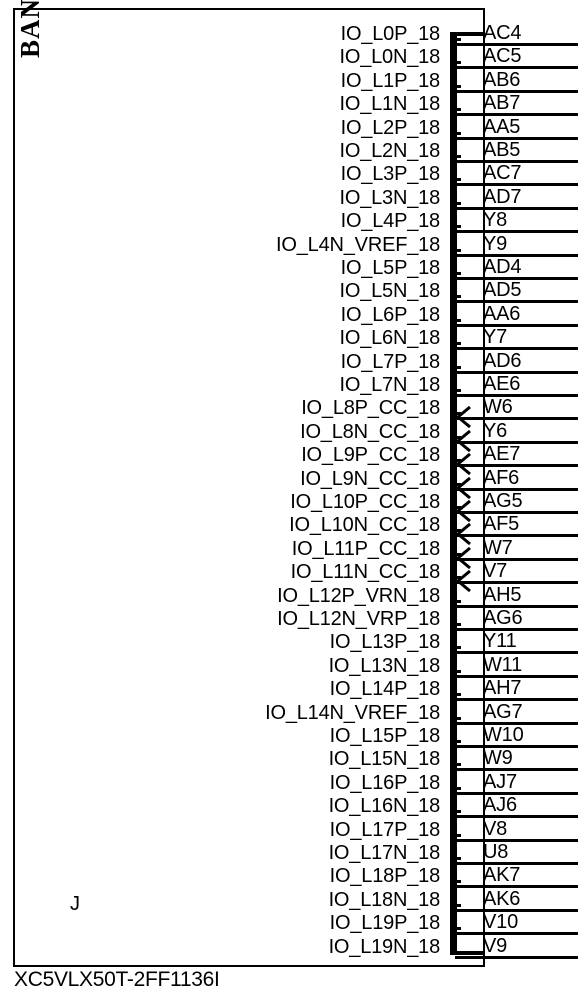  What do you see at coordinates (384, 946) in the screenshot?
I see `pin-name: IO_L19N_18` at bounding box center [384, 946].